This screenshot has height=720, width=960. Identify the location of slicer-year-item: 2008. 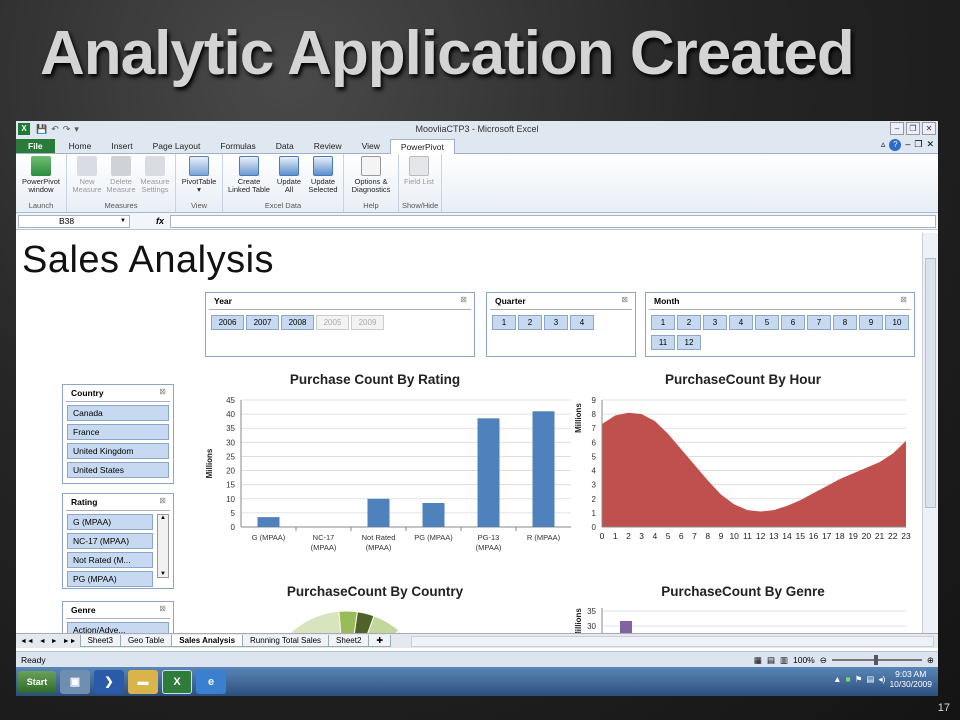
(297, 322).